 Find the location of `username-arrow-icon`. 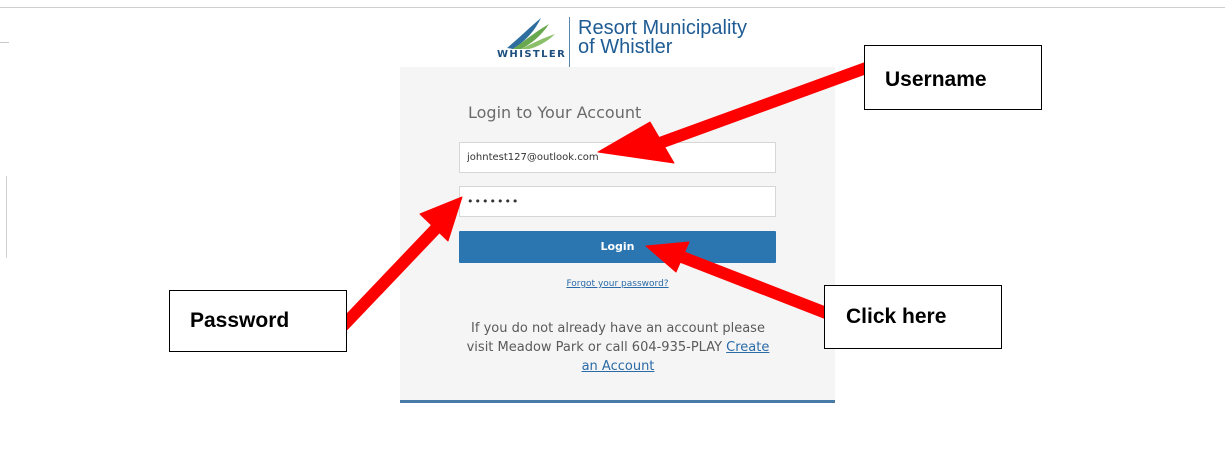

username-arrow-icon is located at coordinates (763, 105).